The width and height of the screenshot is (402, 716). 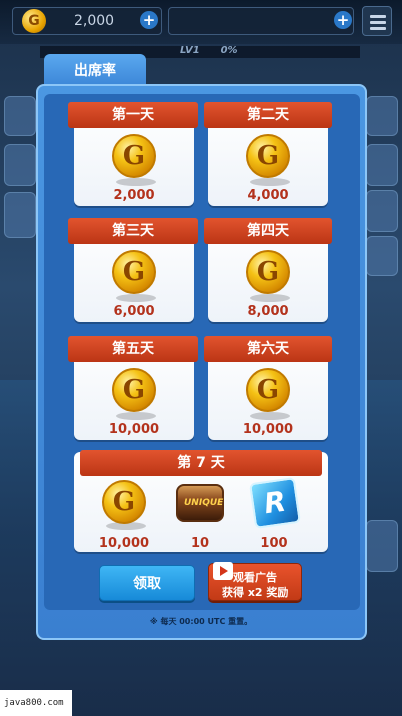 I want to click on day-label: 第一天, so click(x=133, y=115).